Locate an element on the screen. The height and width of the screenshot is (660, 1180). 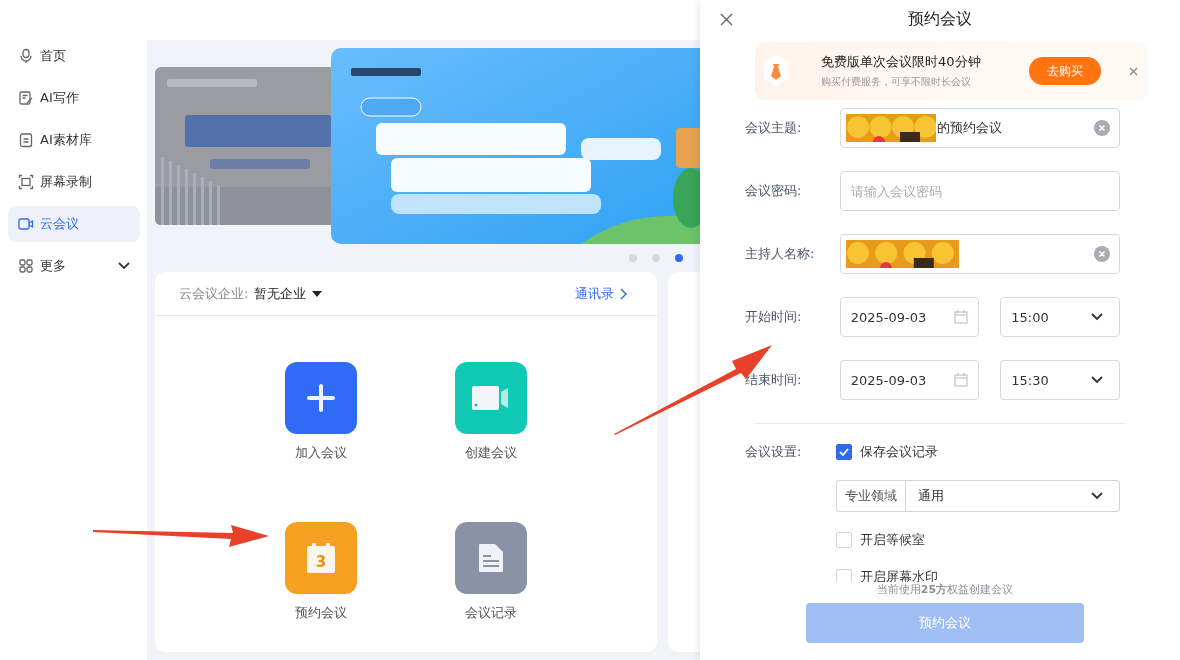
field-label: 开始时间: is located at coordinates (774, 317).